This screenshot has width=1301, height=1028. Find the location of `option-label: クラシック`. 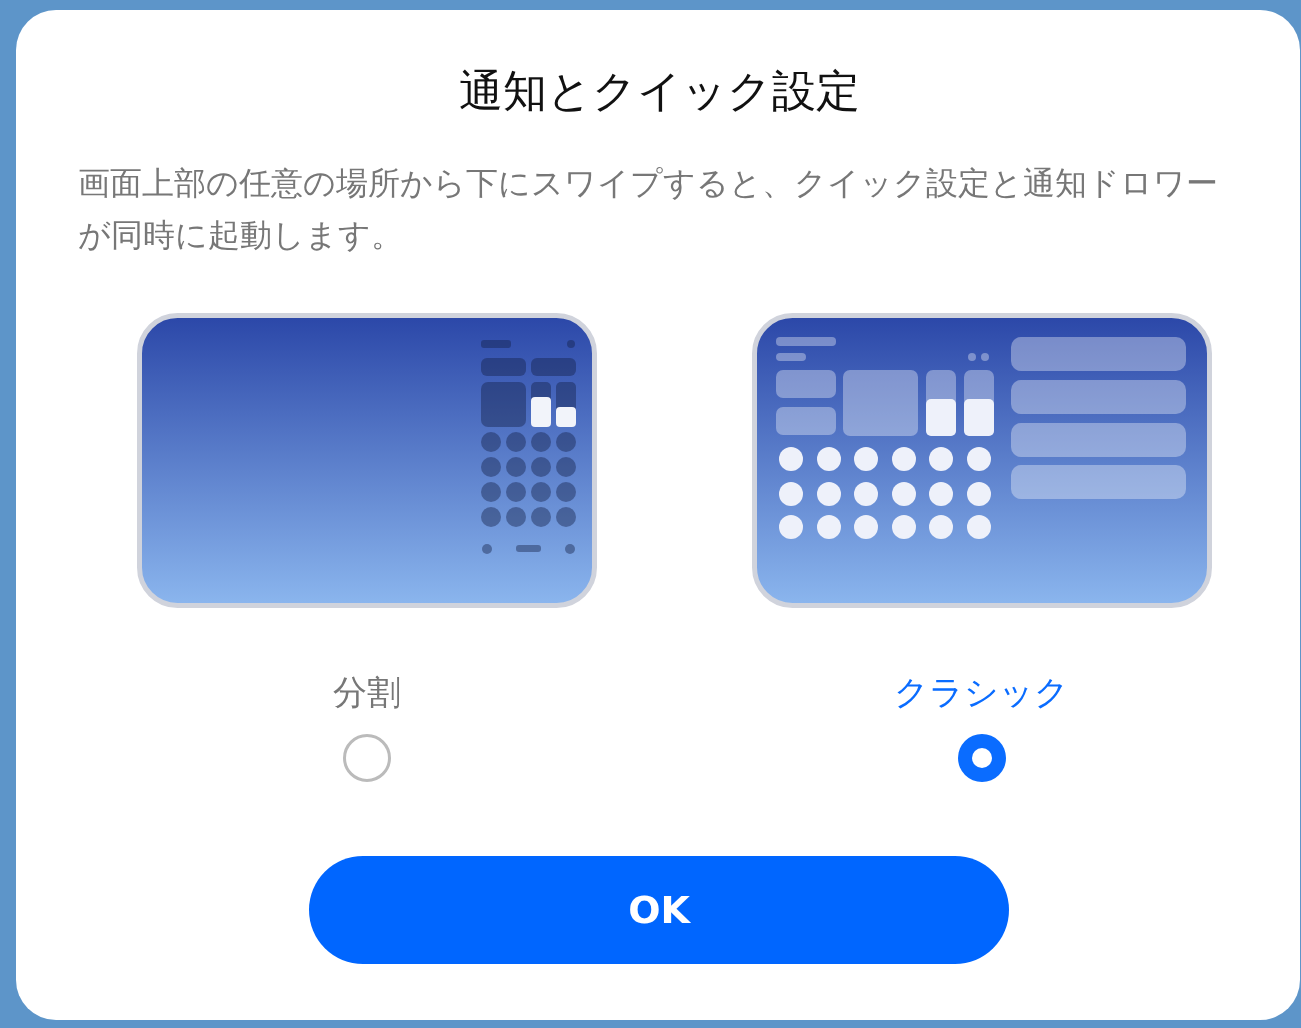

option-label: クラシック is located at coordinates (981, 693).